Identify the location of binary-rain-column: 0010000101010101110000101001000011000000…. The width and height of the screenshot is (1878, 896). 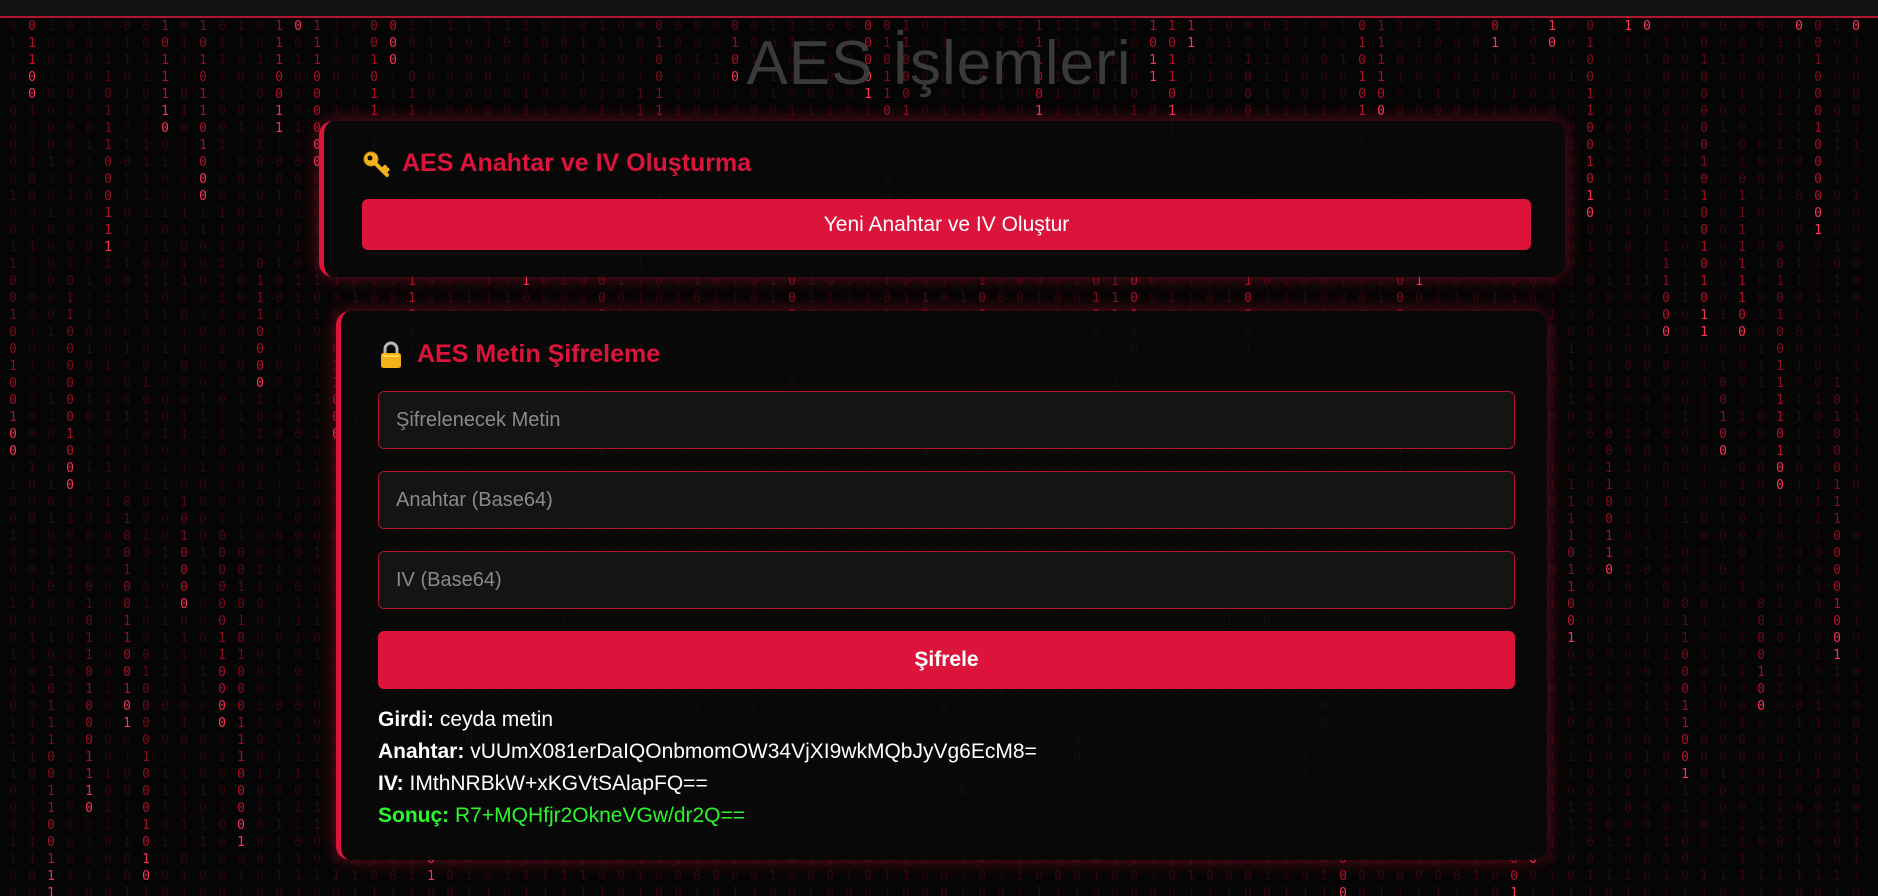
(260, 457).